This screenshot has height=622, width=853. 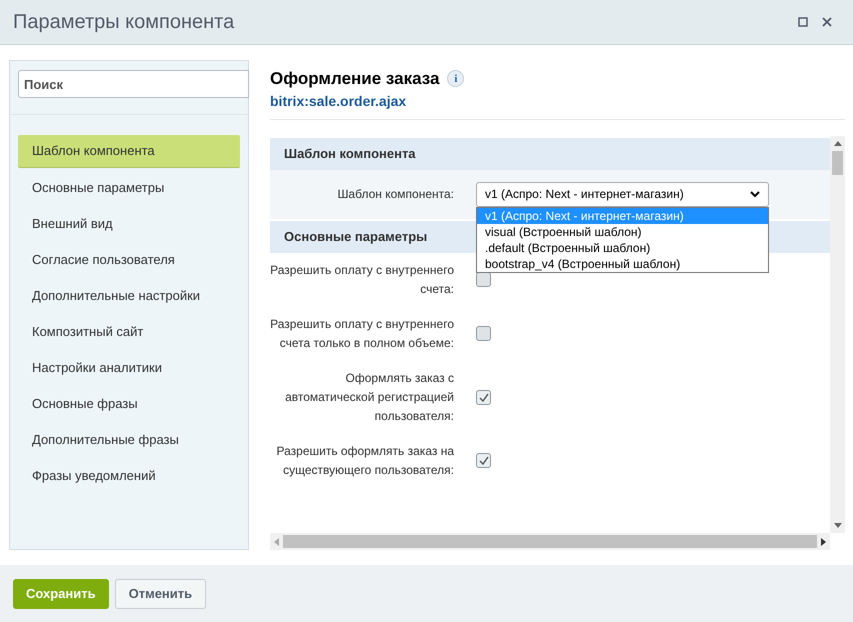 What do you see at coordinates (129, 295) in the screenshot?
I see `sidebar-item: Дополнительные настройки` at bounding box center [129, 295].